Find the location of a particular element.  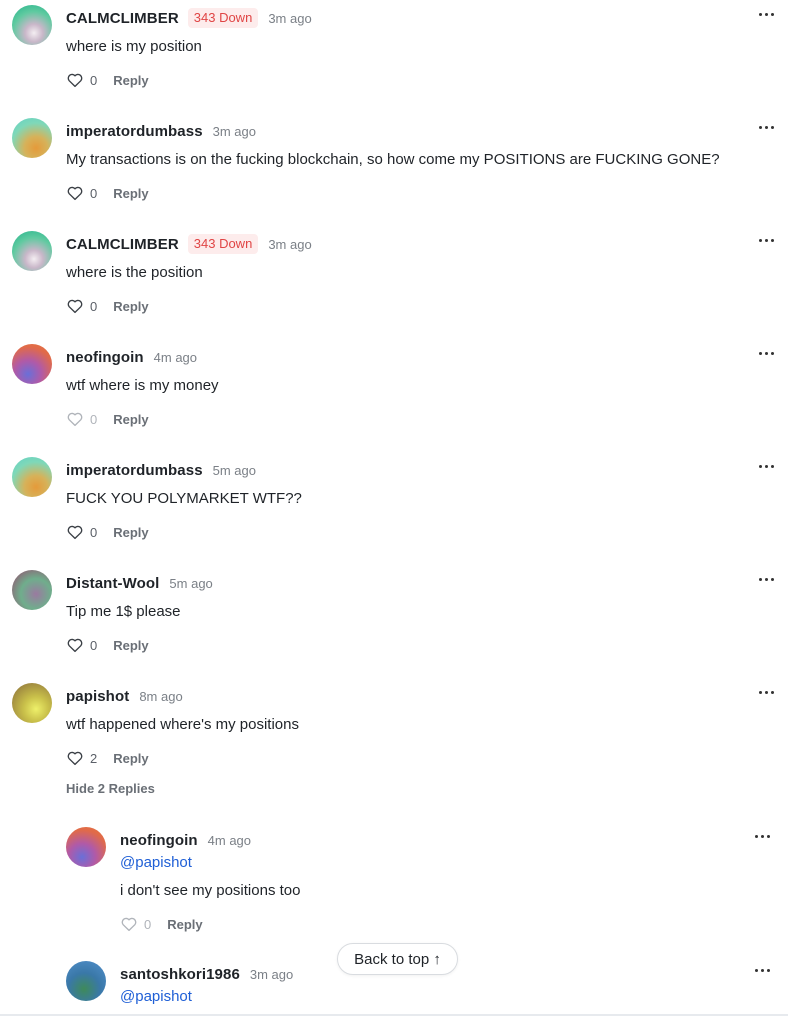

comment-text: wtf happened where's my positions is located at coordinates (182, 724).